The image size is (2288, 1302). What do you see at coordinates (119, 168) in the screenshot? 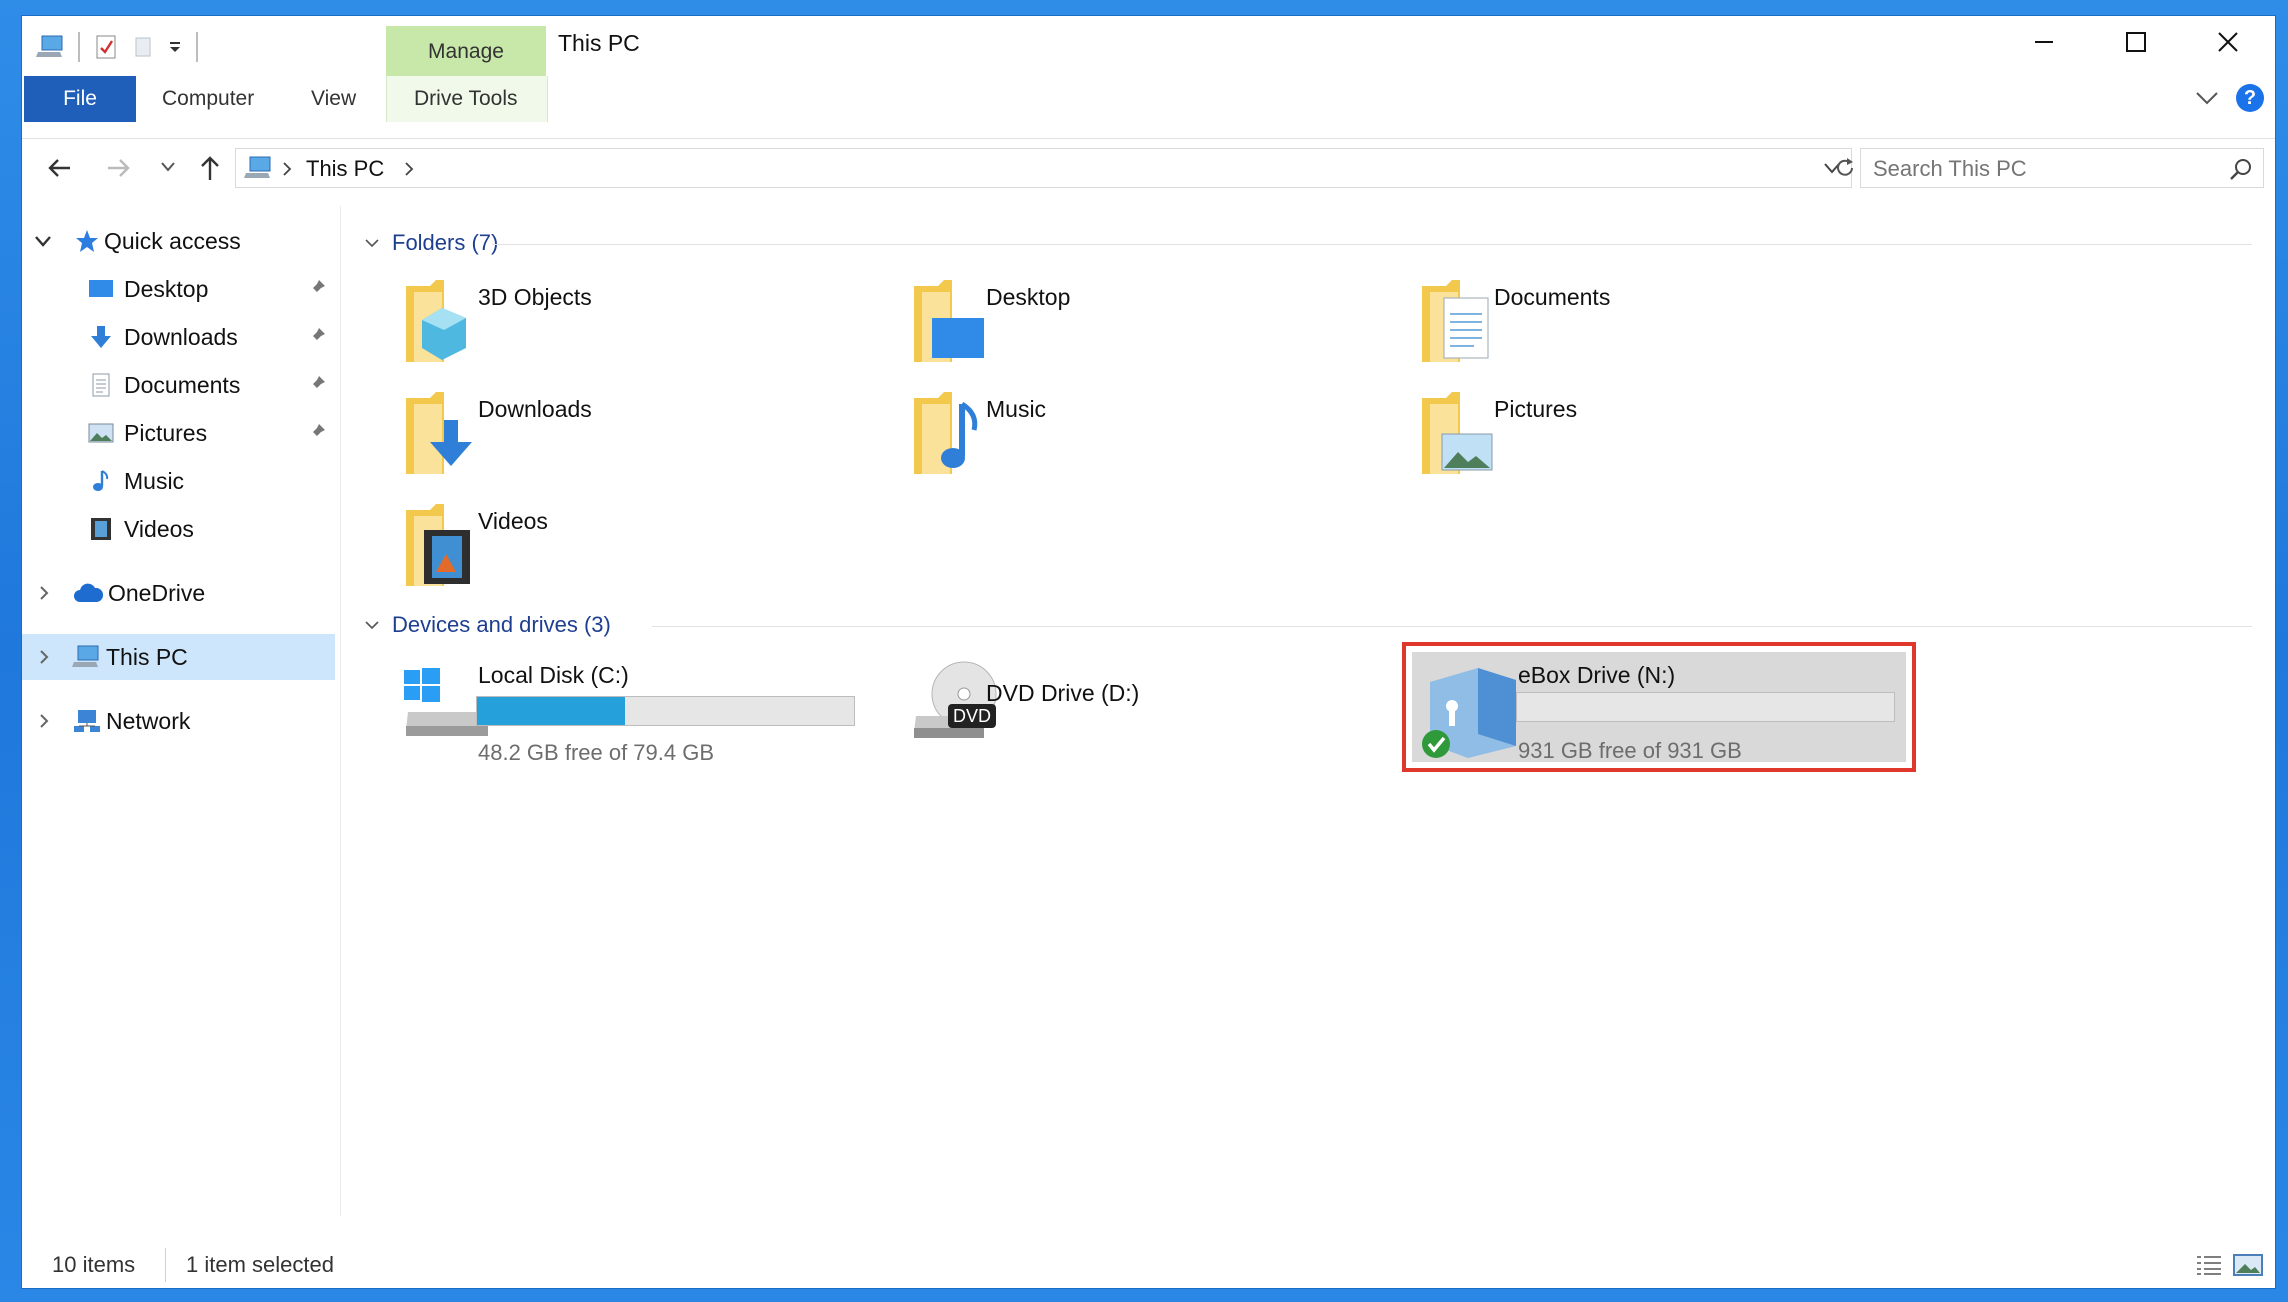
I see `forward-arrow-icon` at bounding box center [119, 168].